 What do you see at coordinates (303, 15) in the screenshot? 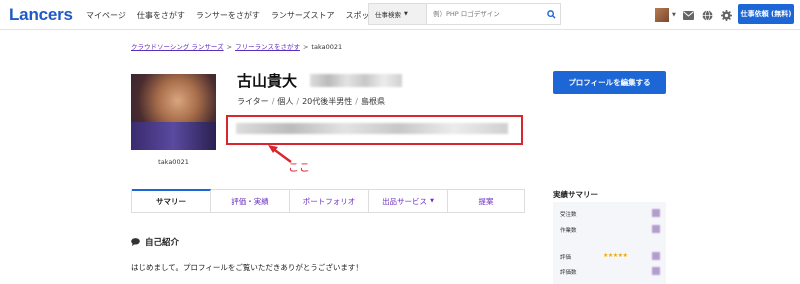
I see `nav-lancers-store: ランサーズストア` at bounding box center [303, 15].